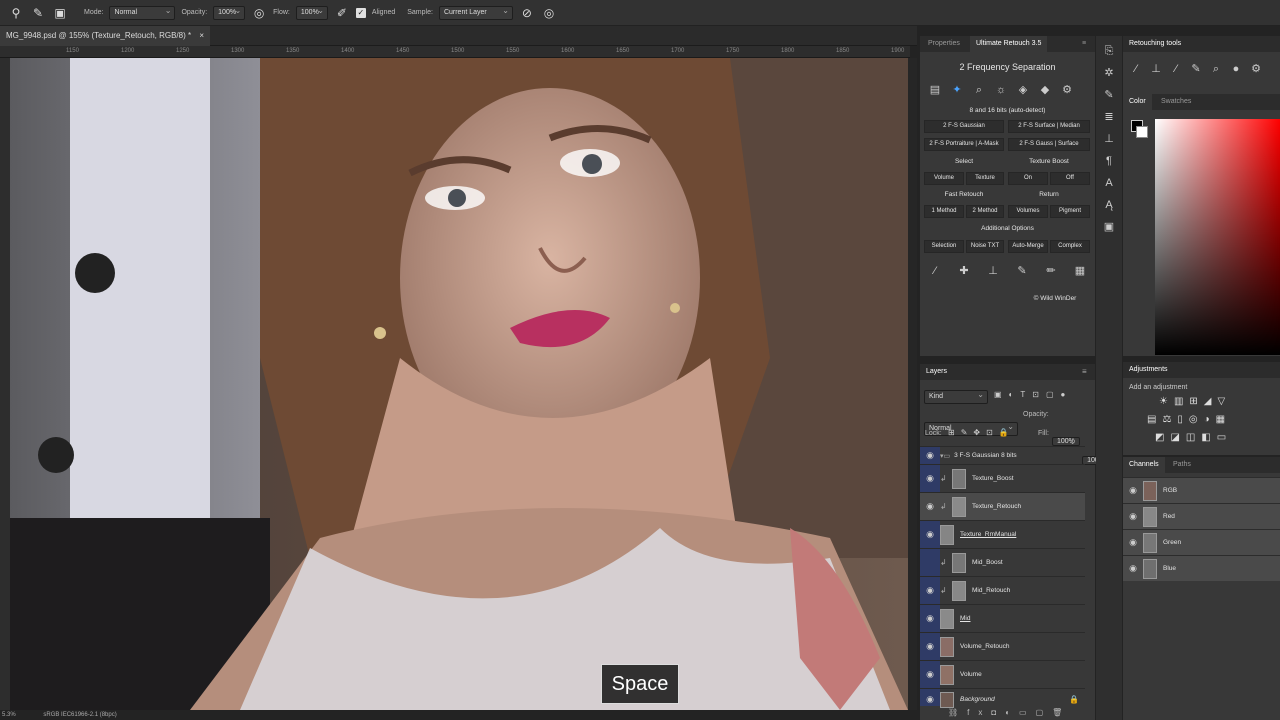 Image resolution: width=1280 pixels, height=720 pixels. Describe the element at coordinates (1049, 144) in the screenshot. I see `fs-gauss-surface-button: 2 F-S Gauss | Surface` at that location.